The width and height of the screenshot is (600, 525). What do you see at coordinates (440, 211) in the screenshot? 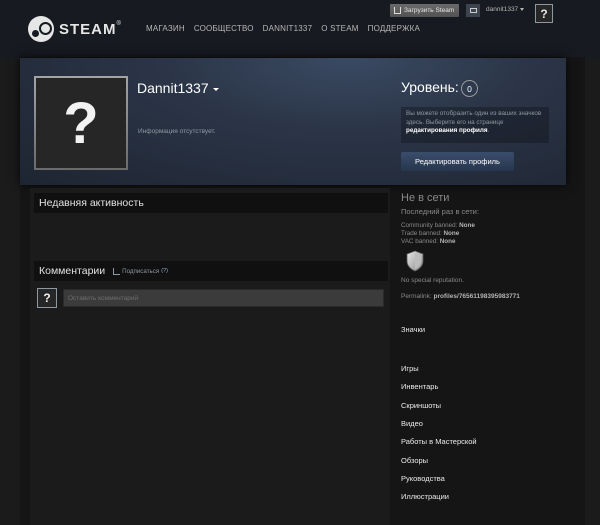
I see `last-online: Последний раз в сети:` at bounding box center [440, 211].